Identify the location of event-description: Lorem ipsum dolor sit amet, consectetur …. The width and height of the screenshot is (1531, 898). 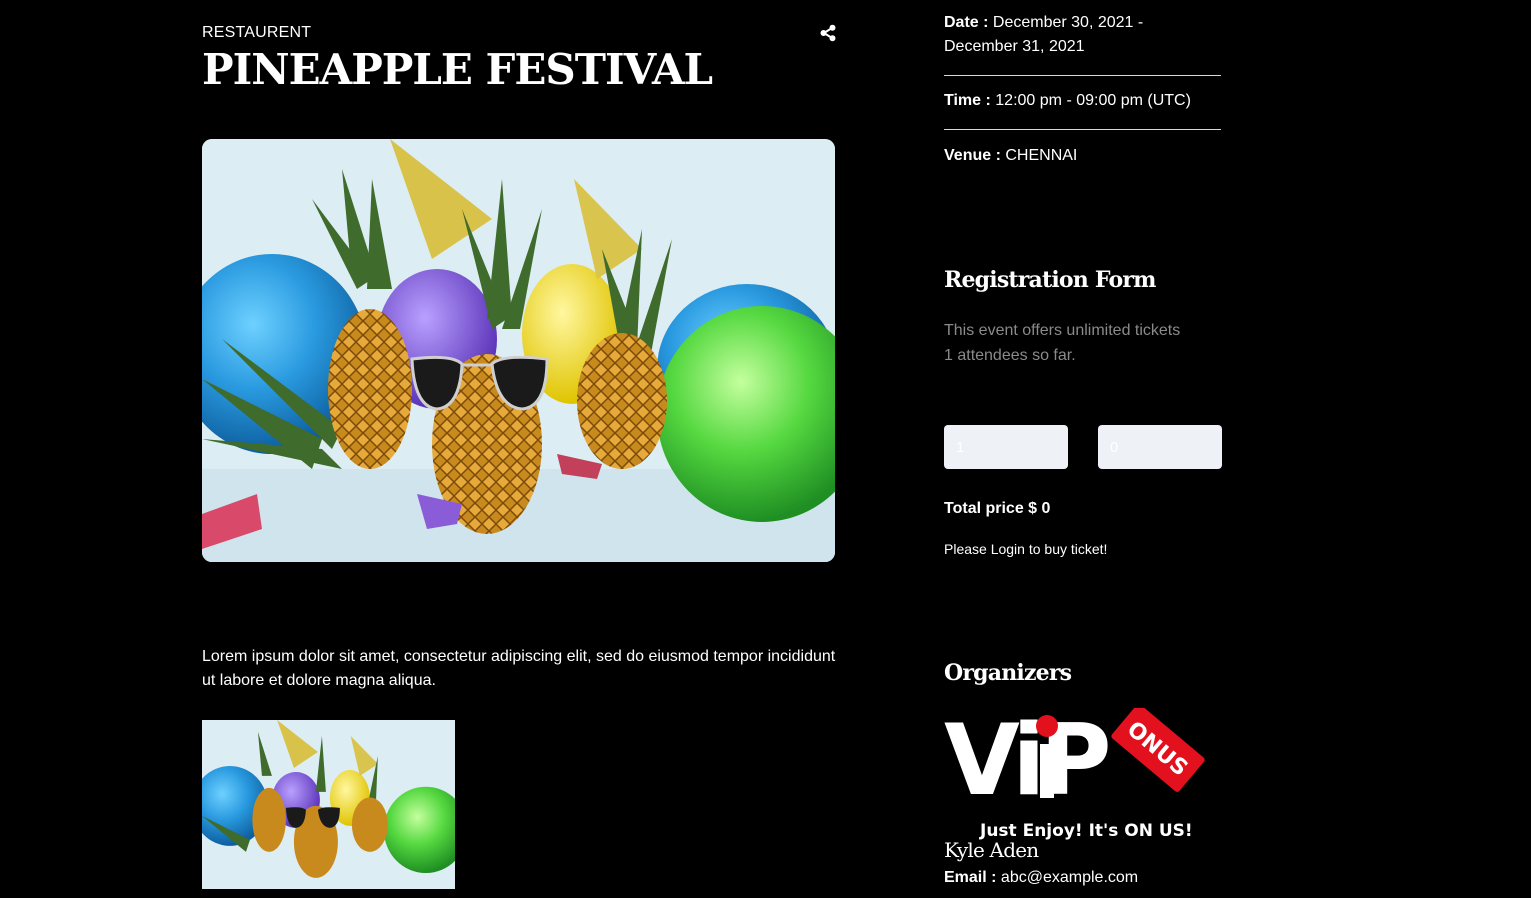
(519, 668).